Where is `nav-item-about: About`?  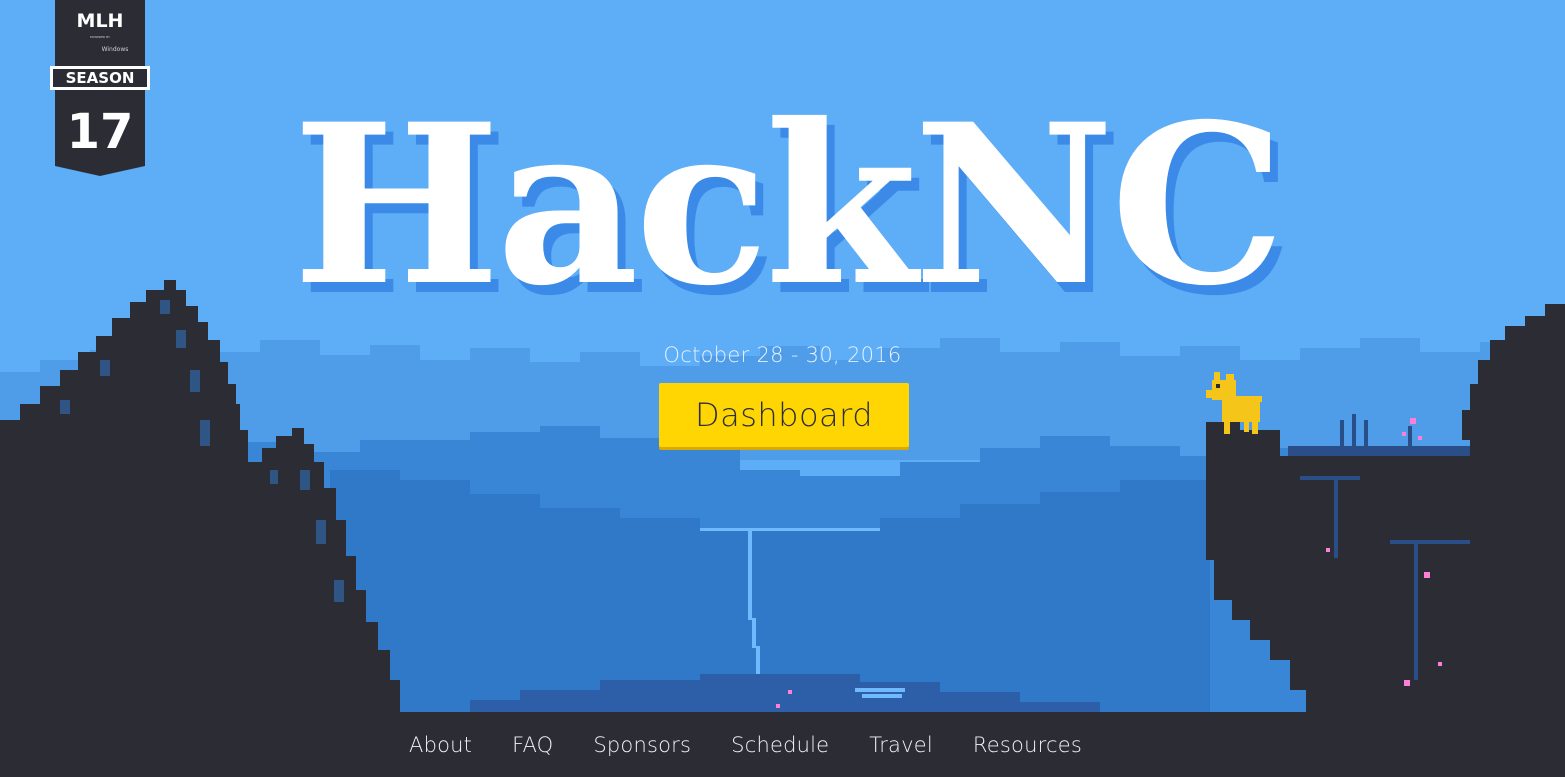 nav-item-about: About is located at coordinates (440, 745).